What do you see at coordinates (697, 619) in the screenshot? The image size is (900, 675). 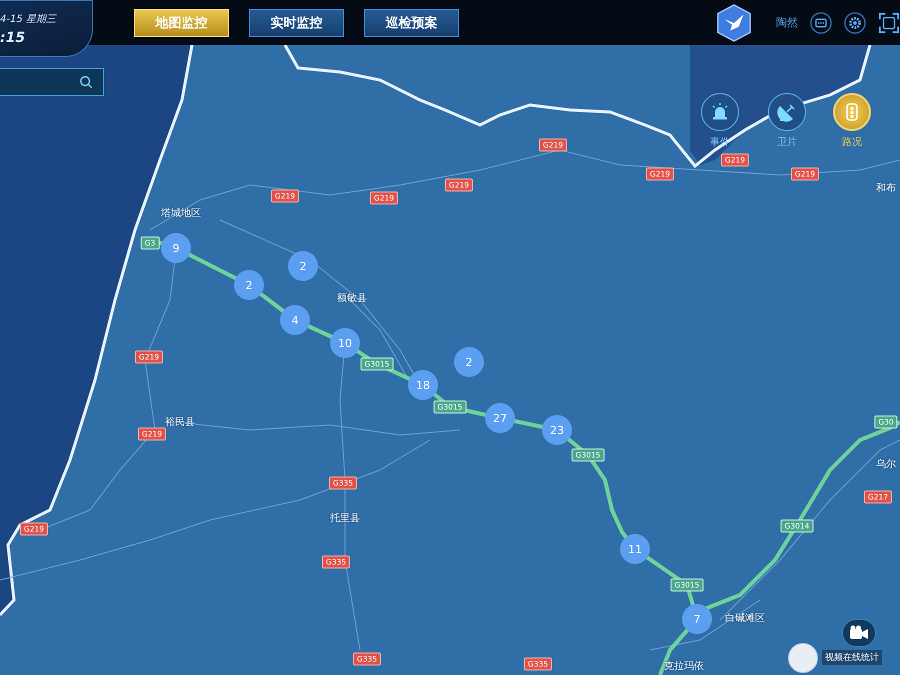 I see `cluster-marker: 7` at bounding box center [697, 619].